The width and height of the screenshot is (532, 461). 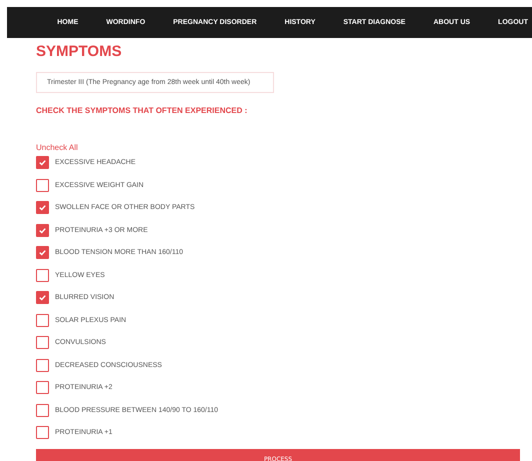 What do you see at coordinates (142, 110) in the screenshot?
I see `section-heading: CHECK THE SYMPTOMS THAT OFTEN EXPERIENCED :` at bounding box center [142, 110].